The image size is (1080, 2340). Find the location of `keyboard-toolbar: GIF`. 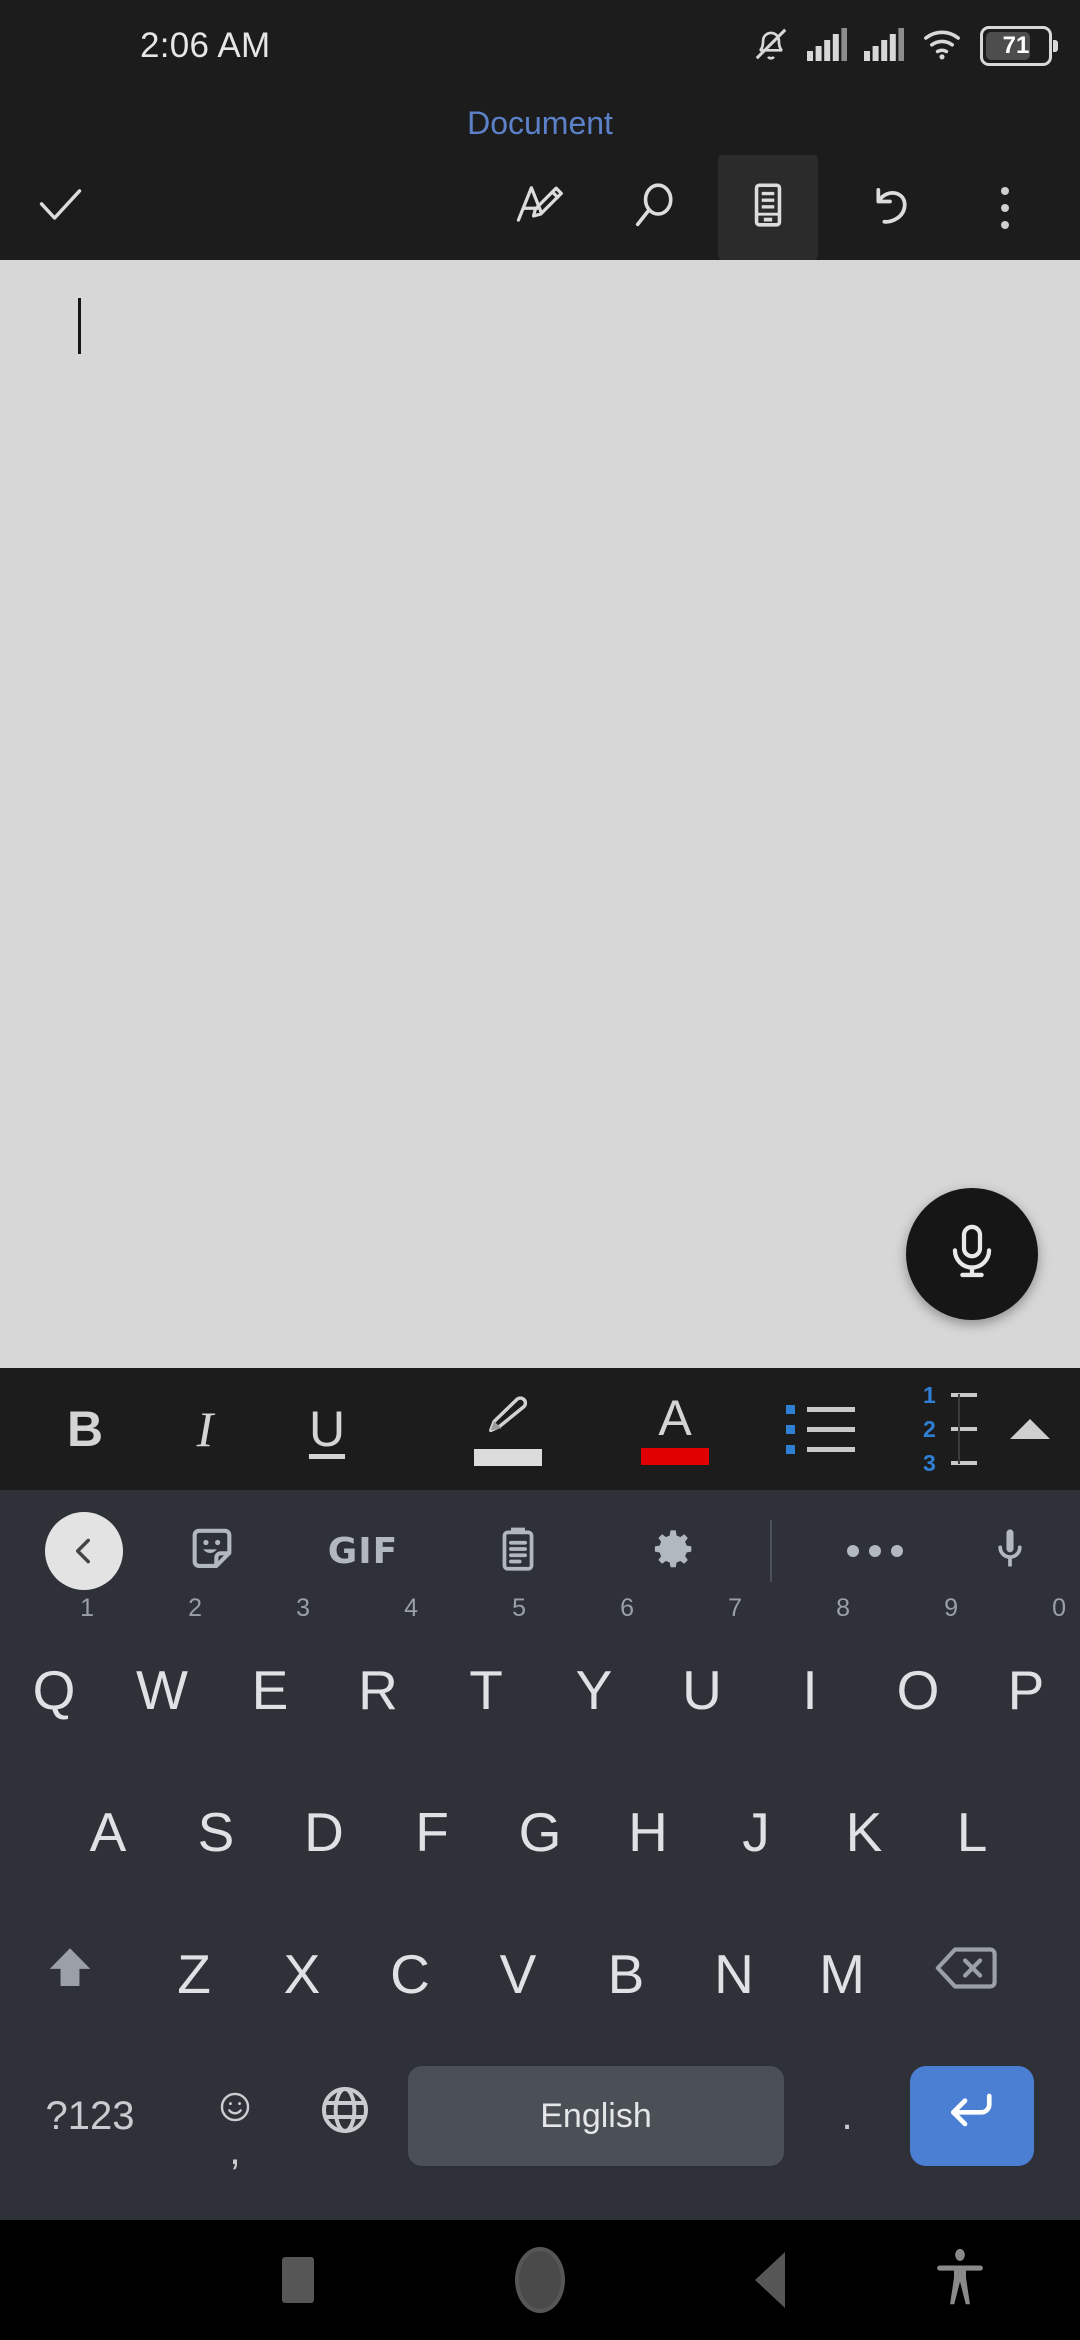

keyboard-toolbar: GIF is located at coordinates (540, 1551).